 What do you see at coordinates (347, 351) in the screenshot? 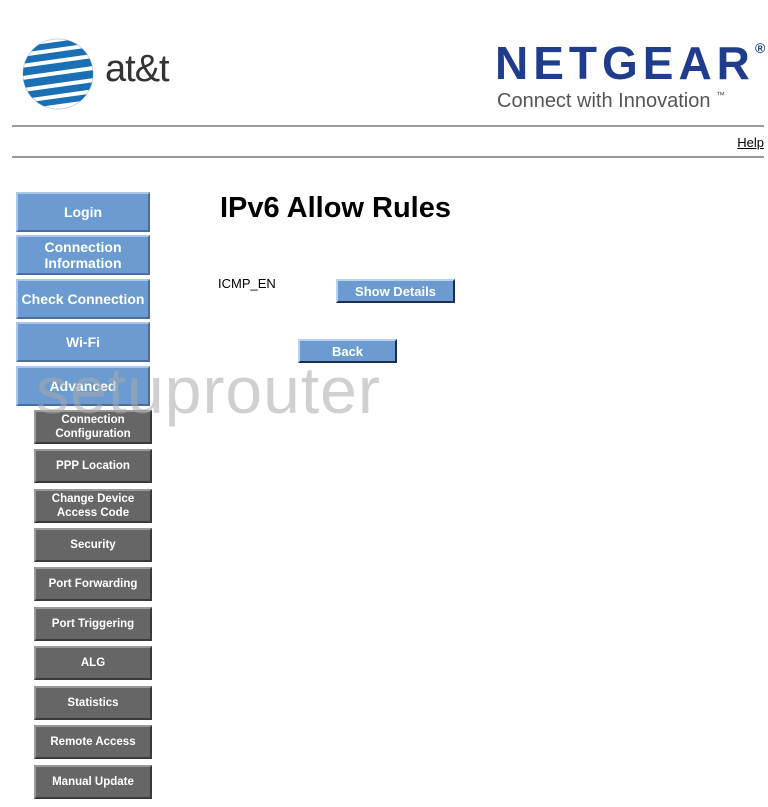
I see `back-button: Back` at bounding box center [347, 351].